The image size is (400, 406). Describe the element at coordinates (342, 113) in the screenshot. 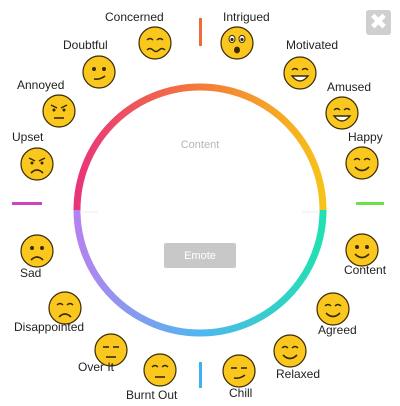

I see `amused-face-icon` at that location.